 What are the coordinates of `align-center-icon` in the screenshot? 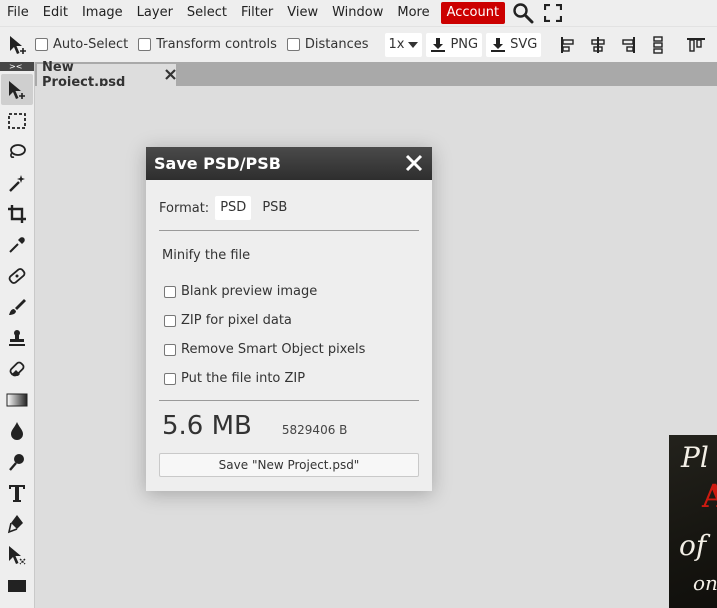 It's located at (598, 45).